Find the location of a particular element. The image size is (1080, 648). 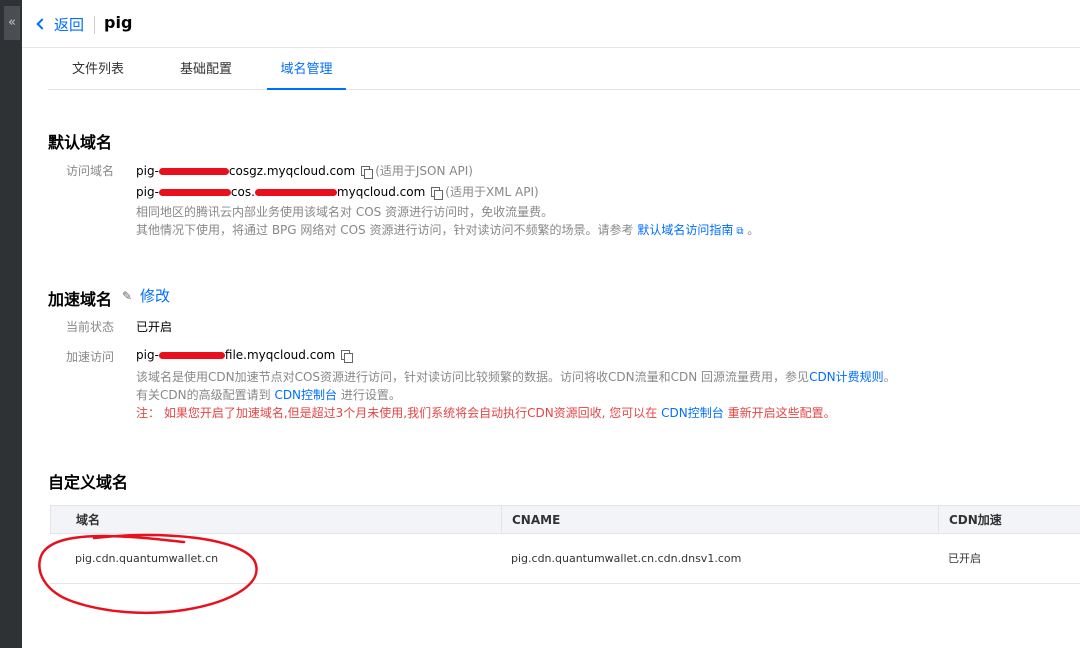

accel-hint-2: 有关CDN的高级配置请到 CDN控制台 进行设置。 is located at coordinates (268, 394).